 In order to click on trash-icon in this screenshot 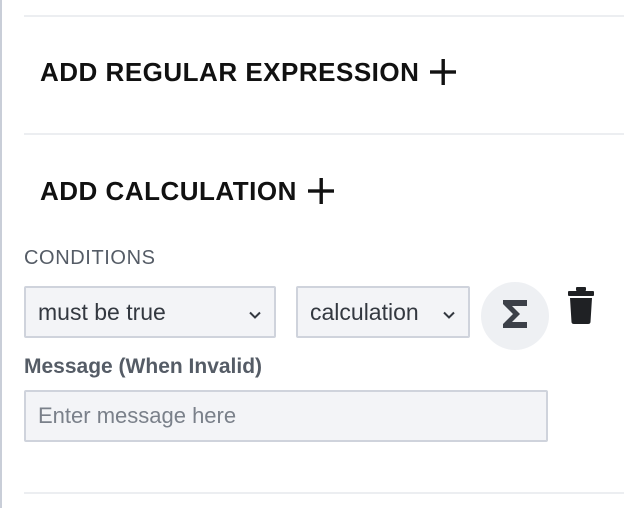, I will do `click(581, 308)`.